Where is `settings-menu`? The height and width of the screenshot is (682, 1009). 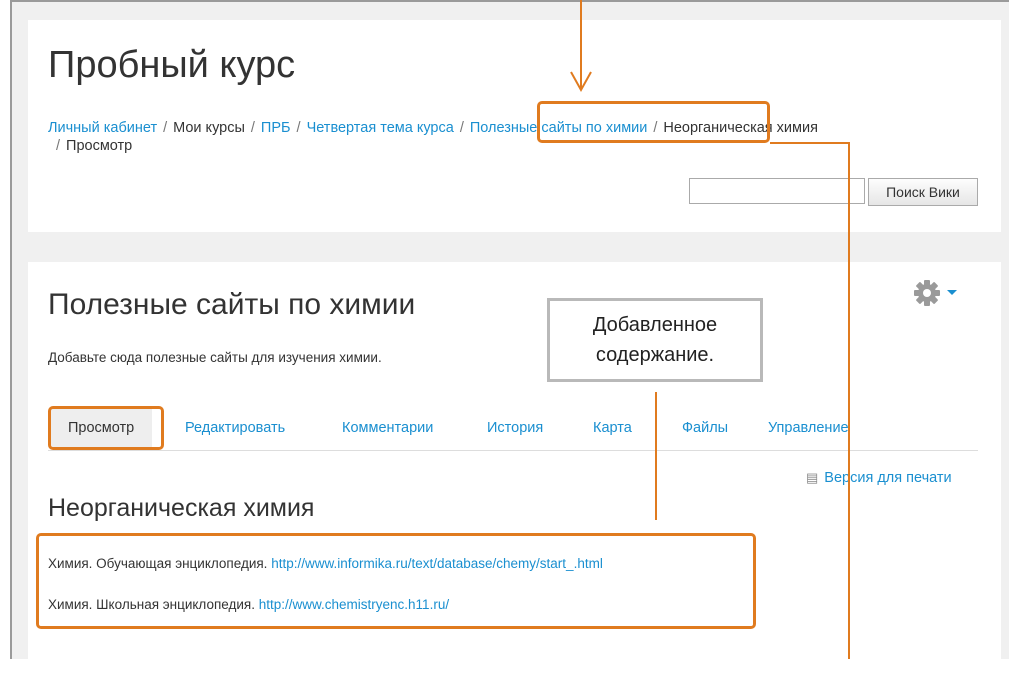
settings-menu is located at coordinates (935, 293).